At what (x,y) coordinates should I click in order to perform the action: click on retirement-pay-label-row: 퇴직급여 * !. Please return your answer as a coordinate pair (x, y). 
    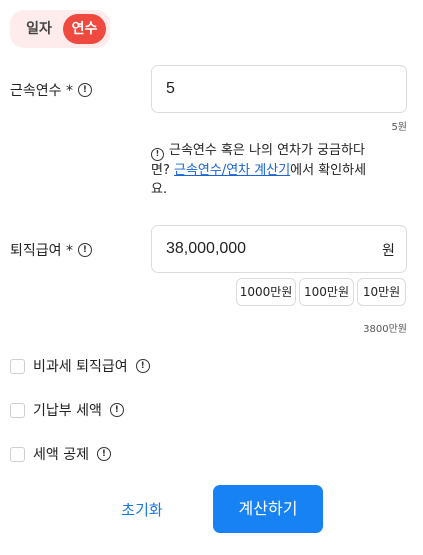
    Looking at the image, I should click on (51, 250).